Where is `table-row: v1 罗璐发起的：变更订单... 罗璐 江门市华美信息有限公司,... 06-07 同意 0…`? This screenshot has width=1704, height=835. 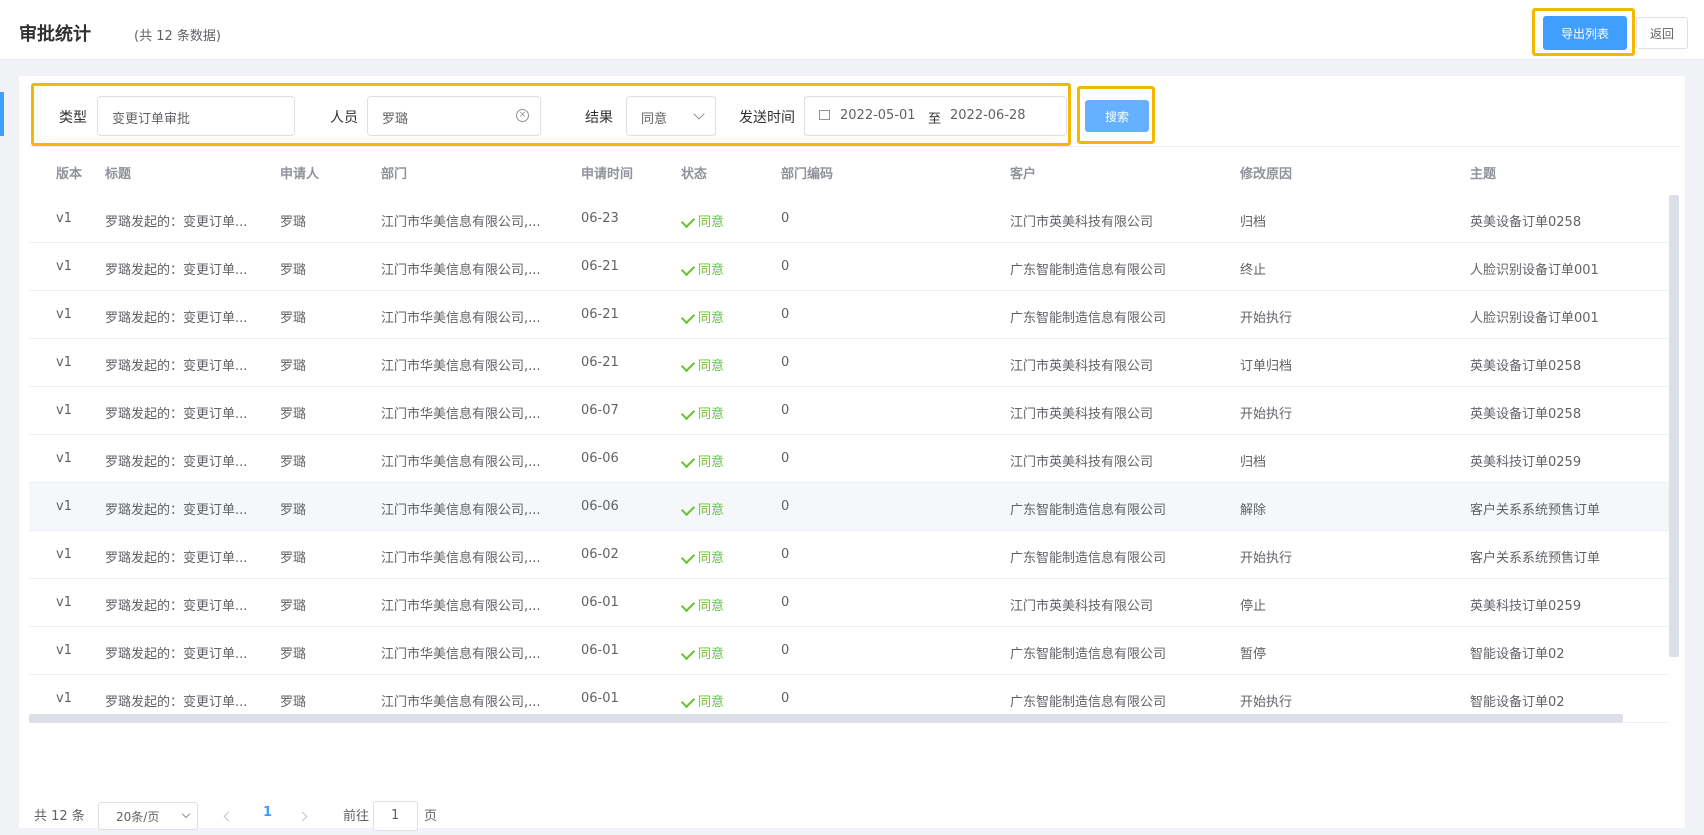 table-row: v1 罗璐发起的：变更订单... 罗璐 江门市华美信息有限公司,... 06-07 同意 0… is located at coordinates (849, 411).